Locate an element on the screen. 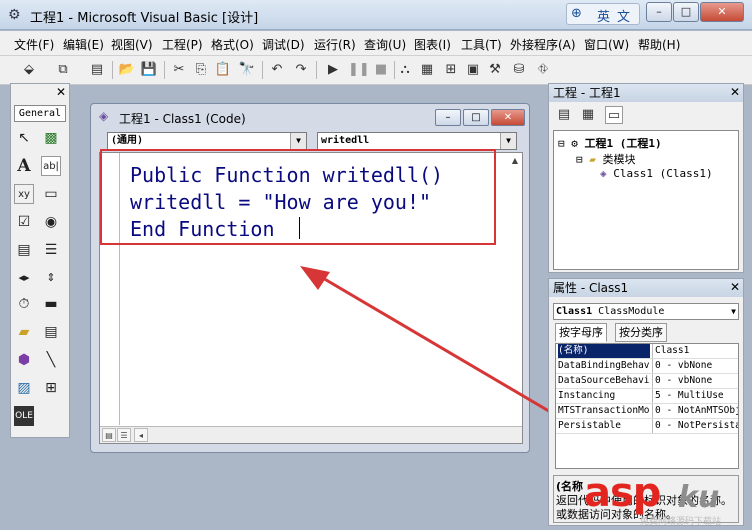 The width and height of the screenshot is (752, 530). object-type: ClassModule is located at coordinates (631, 311).